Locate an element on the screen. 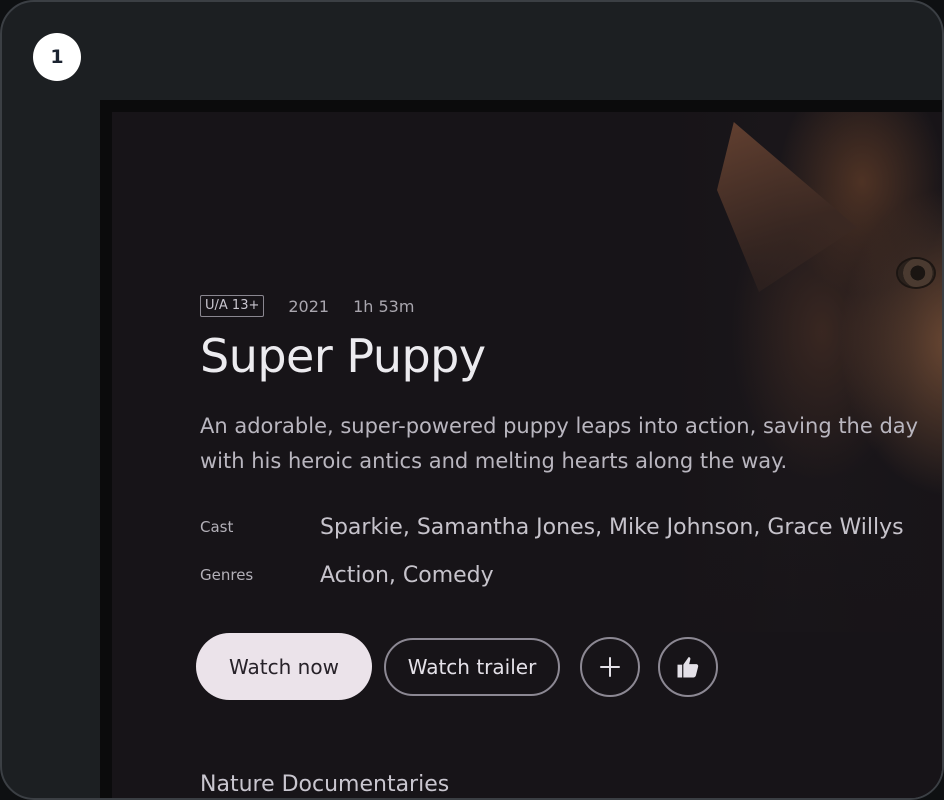 The width and height of the screenshot is (944, 800). cast-label: Cast is located at coordinates (217, 527).